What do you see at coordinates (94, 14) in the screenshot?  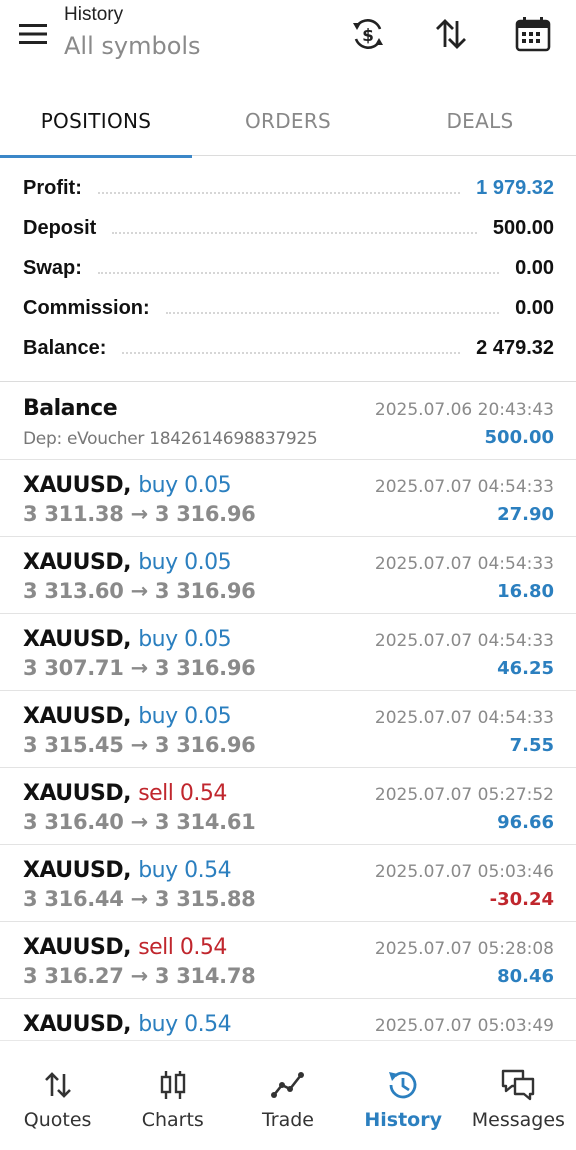 I see `page-title: History` at bounding box center [94, 14].